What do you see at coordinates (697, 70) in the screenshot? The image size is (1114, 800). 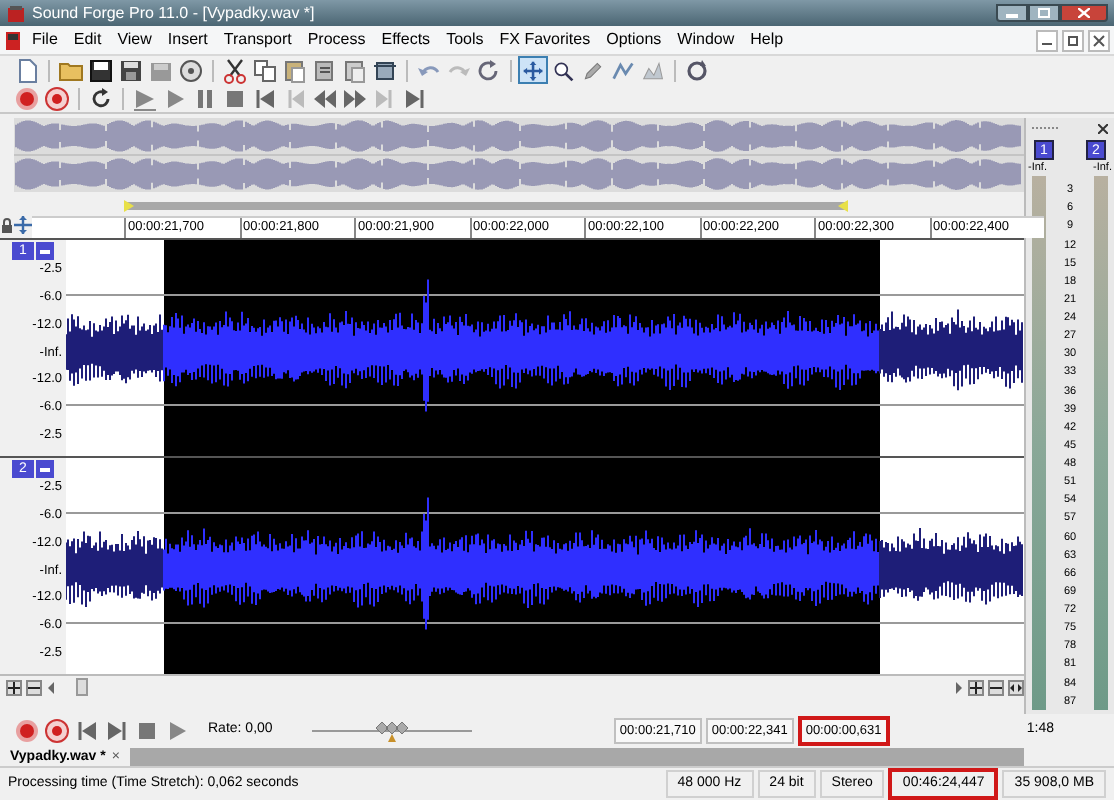 I see `refresh-icon` at bounding box center [697, 70].